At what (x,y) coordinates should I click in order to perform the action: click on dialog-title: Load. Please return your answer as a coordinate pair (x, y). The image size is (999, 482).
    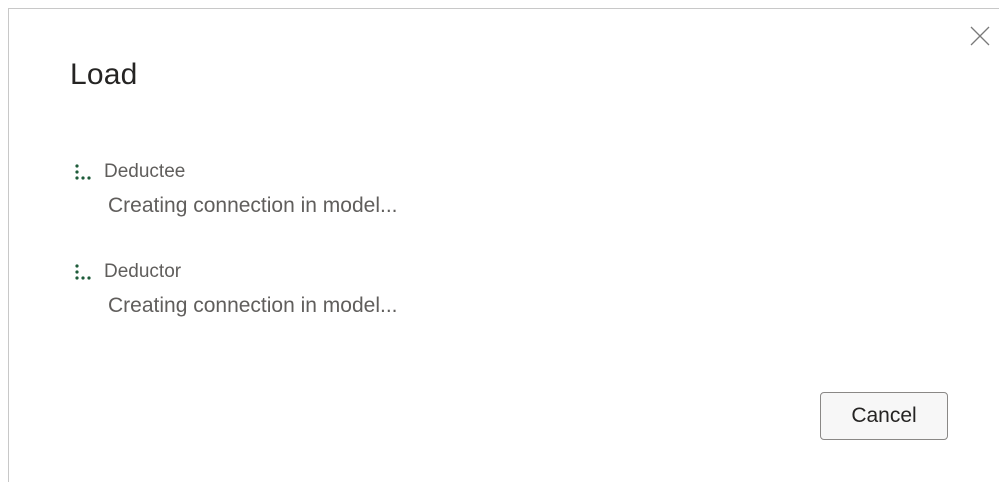
    Looking at the image, I should click on (104, 74).